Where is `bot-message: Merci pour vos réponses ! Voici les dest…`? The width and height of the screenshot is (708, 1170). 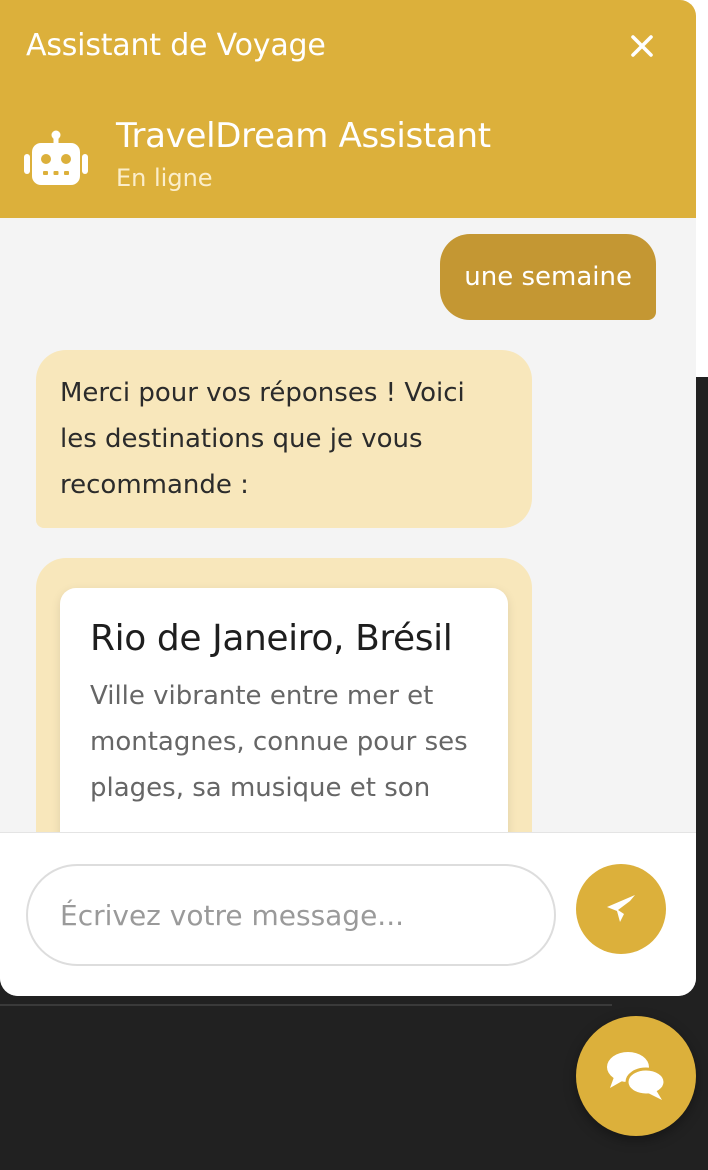 bot-message: Merci pour vos réponses ! Voici les dest… is located at coordinates (284, 439).